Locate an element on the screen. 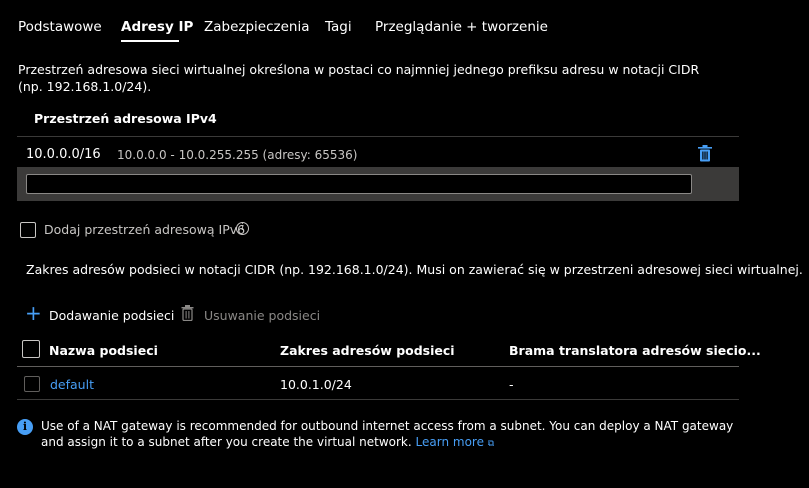 The image size is (809, 488). learn-more-link: Learn more is located at coordinates (450, 442).